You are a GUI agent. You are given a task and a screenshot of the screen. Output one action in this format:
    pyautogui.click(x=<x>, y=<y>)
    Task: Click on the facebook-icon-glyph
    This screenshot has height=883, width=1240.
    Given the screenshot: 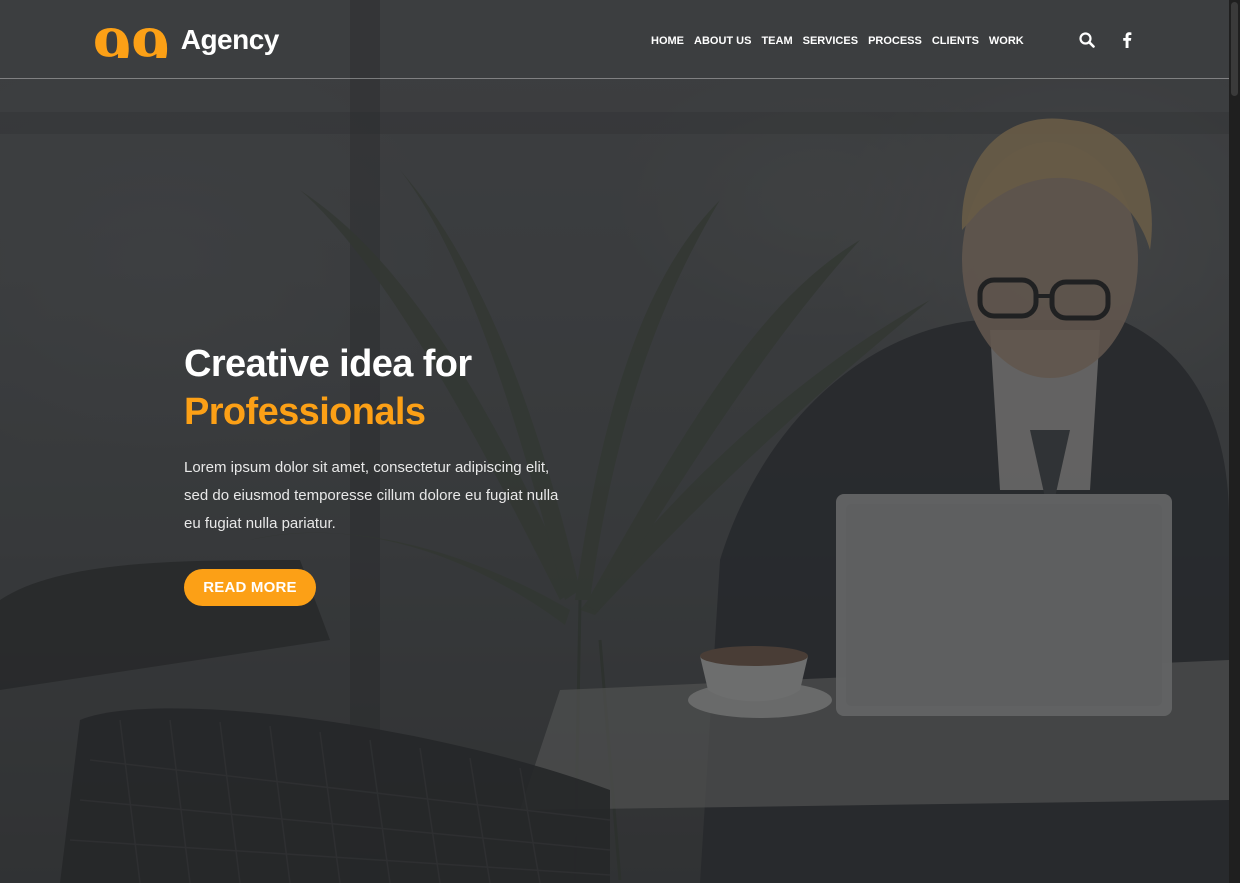 What is the action you would take?
    pyautogui.click(x=1127, y=40)
    